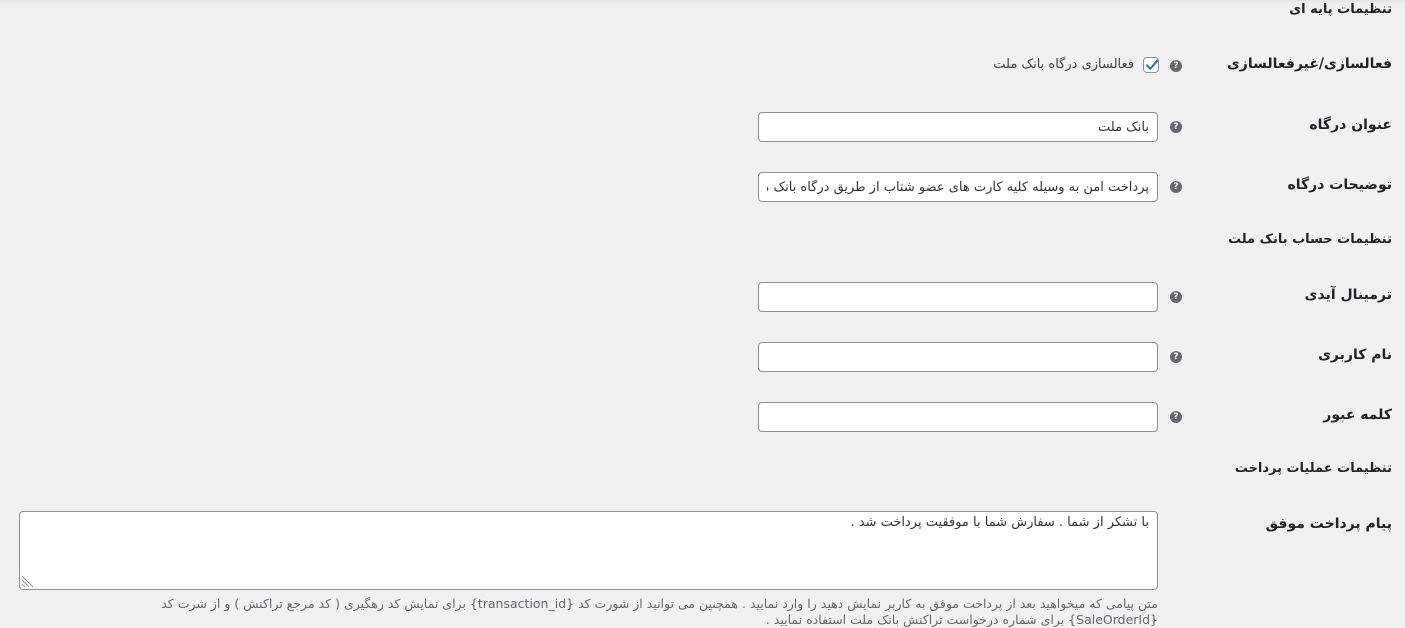 Image resolution: width=1405 pixels, height=628 pixels. What do you see at coordinates (958, 127) in the screenshot?
I see `gateway-title-input` at bounding box center [958, 127].